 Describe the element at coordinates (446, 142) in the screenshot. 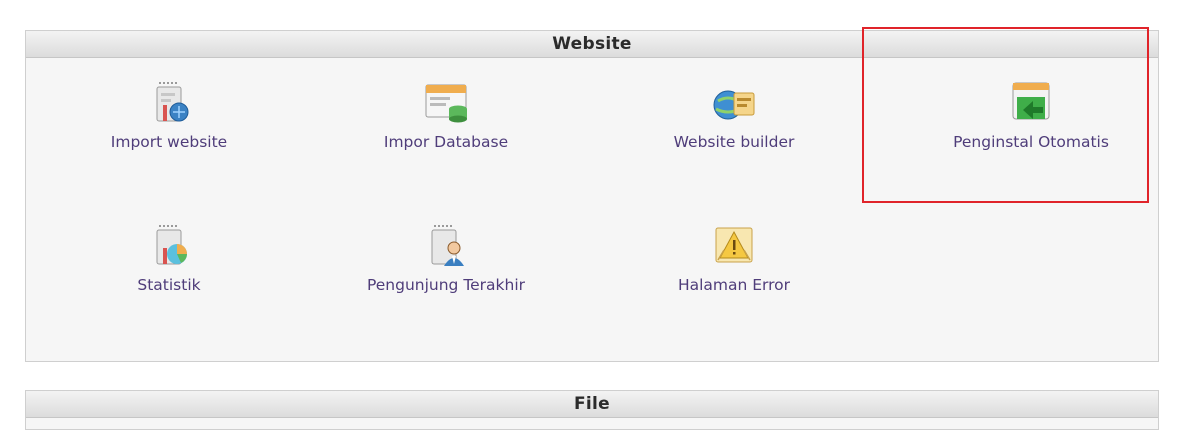

I see `impor-database-label: Impor Database` at that location.